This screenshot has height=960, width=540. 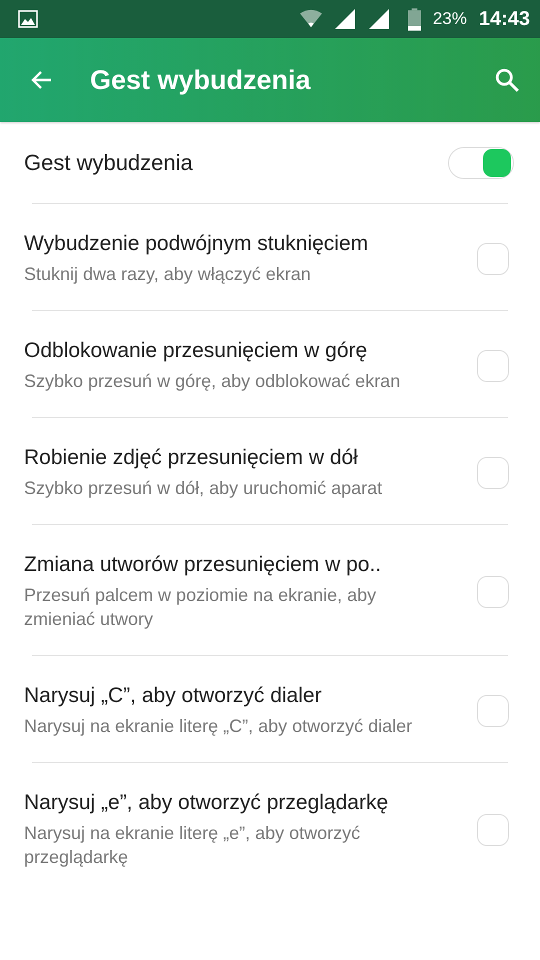 I want to click on setting-description: Przesuń palcem w poziomie na ekranie, aby zmieniać utwory, so click(x=201, y=607).